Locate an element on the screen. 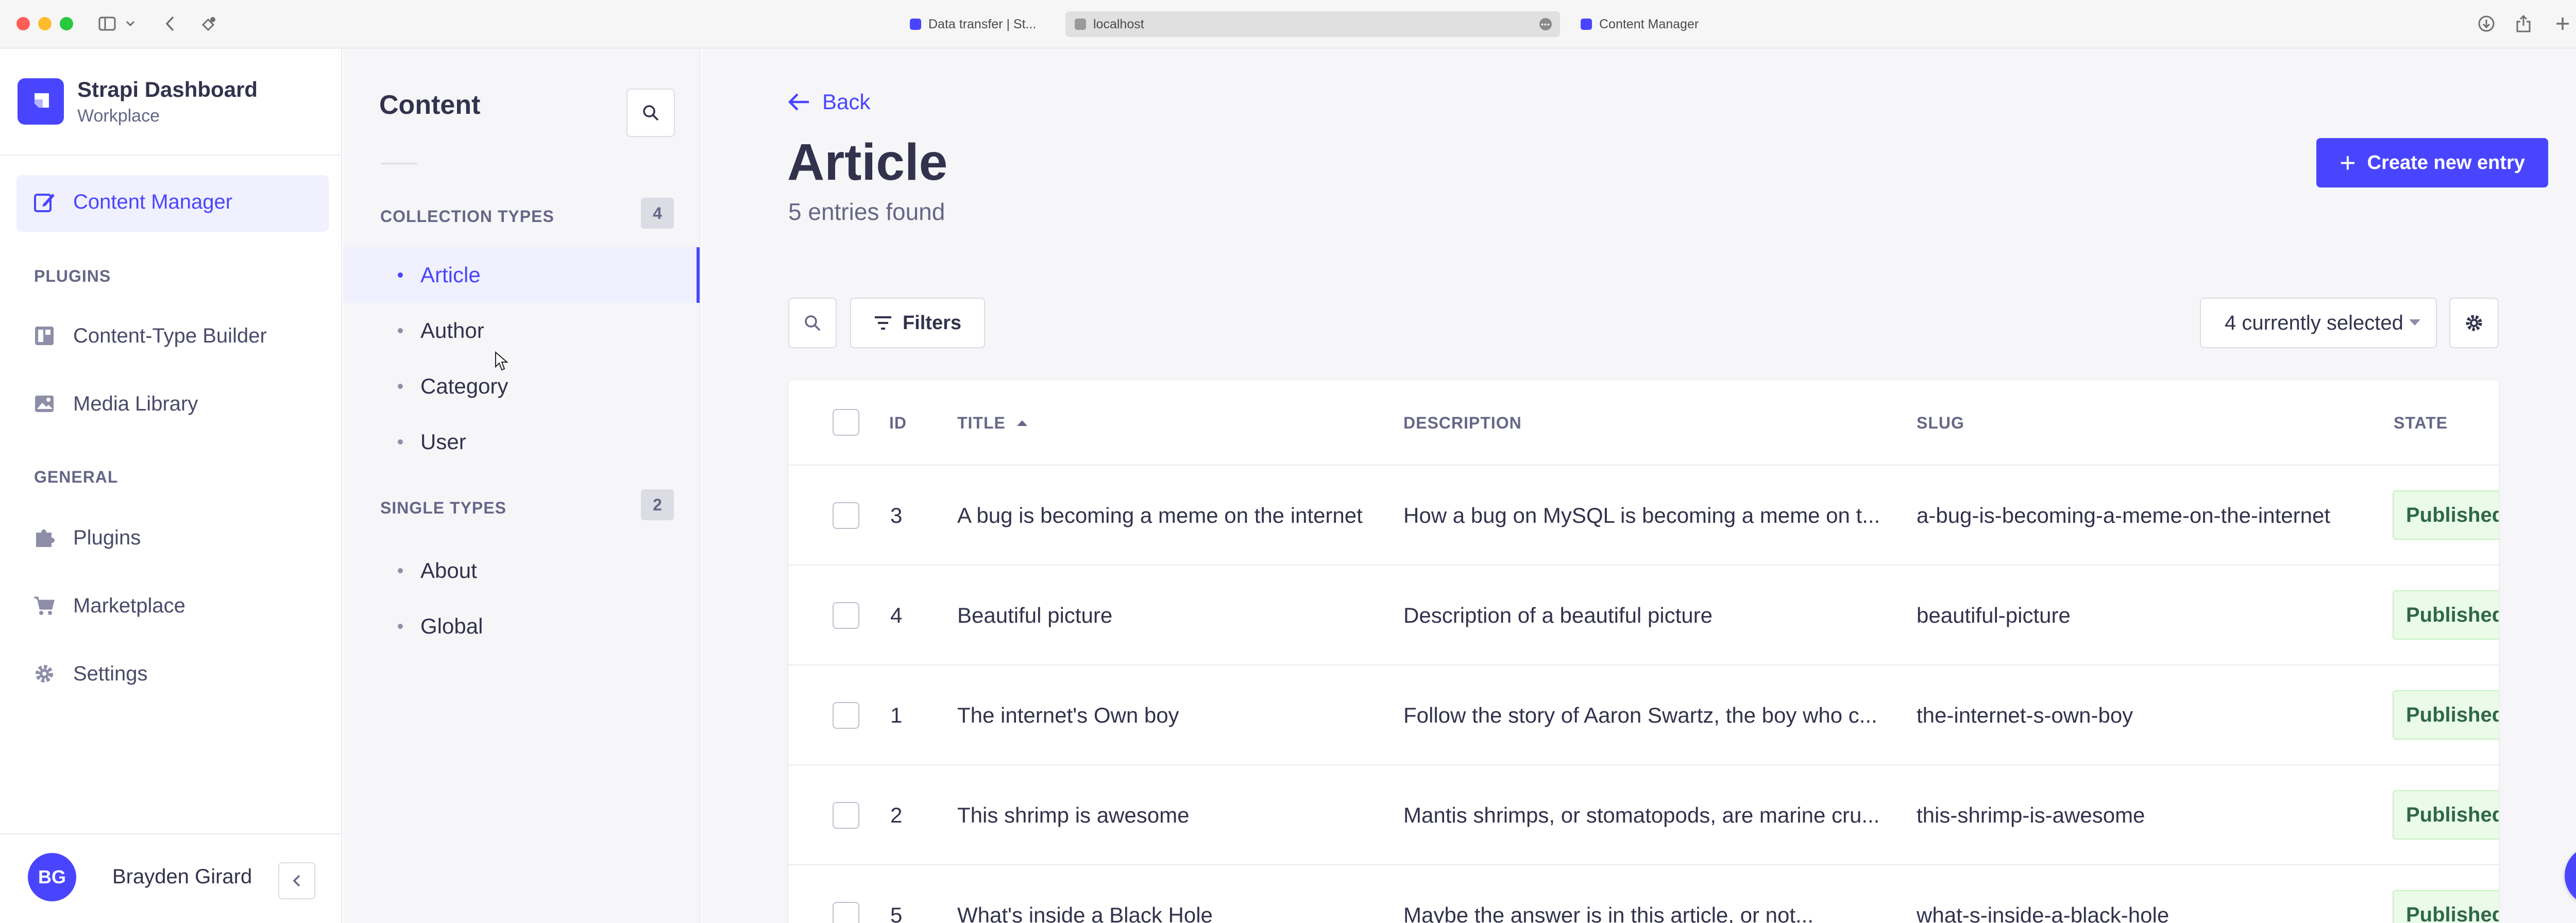  table-search-button is located at coordinates (812, 323).